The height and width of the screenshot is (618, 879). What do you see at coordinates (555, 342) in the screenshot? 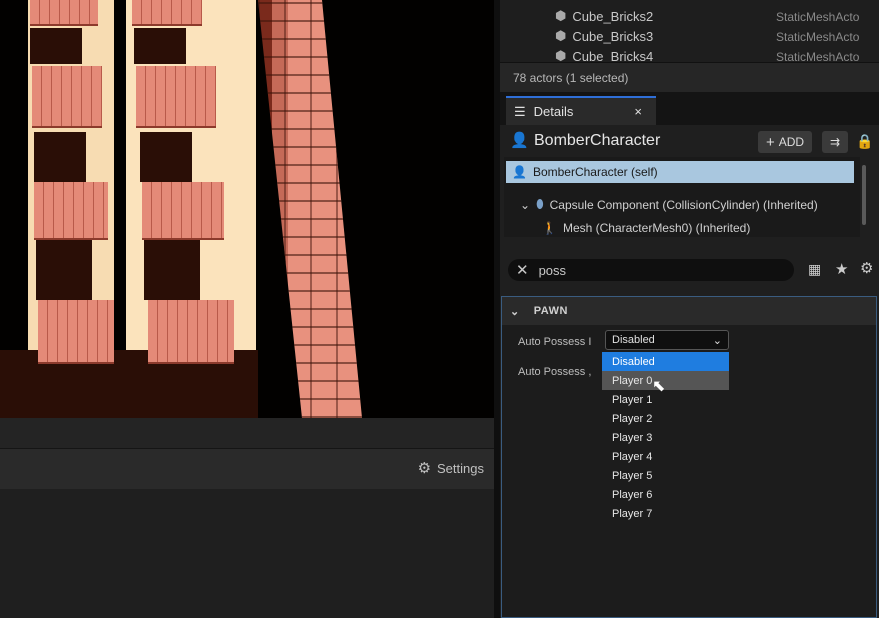
I see `auto-possess-player-label: Auto Possess I` at bounding box center [555, 342].